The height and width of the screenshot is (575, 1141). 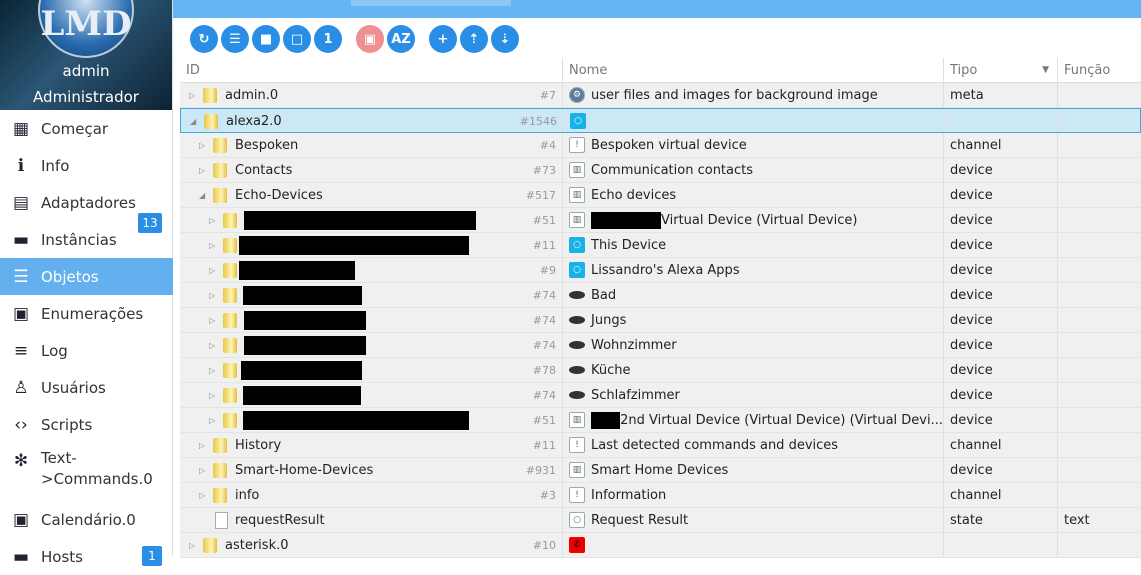 What do you see at coordinates (1001, 445) in the screenshot?
I see `type-cell: channel` at bounding box center [1001, 445].